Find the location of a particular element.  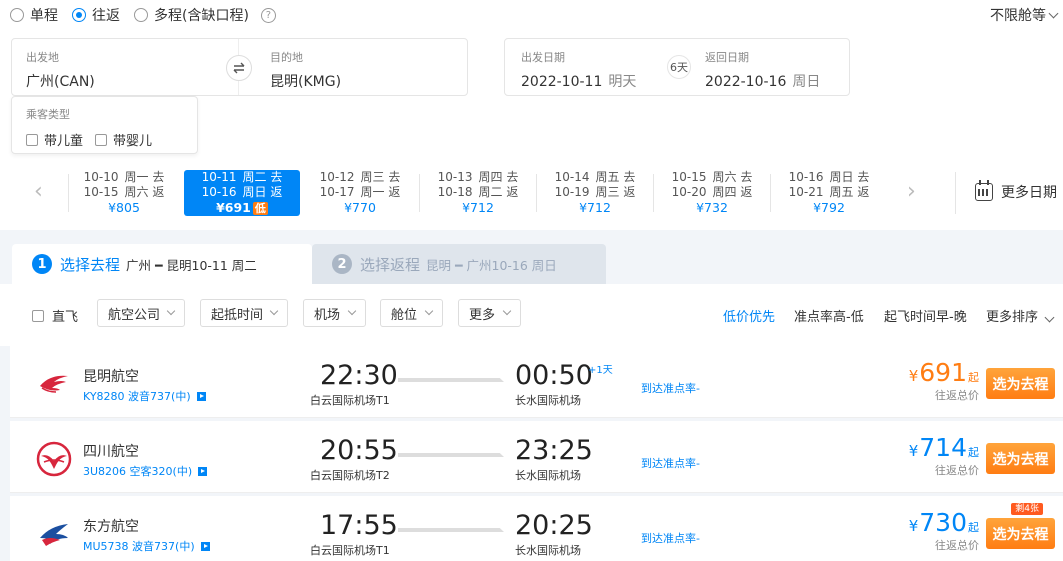

swap-icon is located at coordinates (239, 68).